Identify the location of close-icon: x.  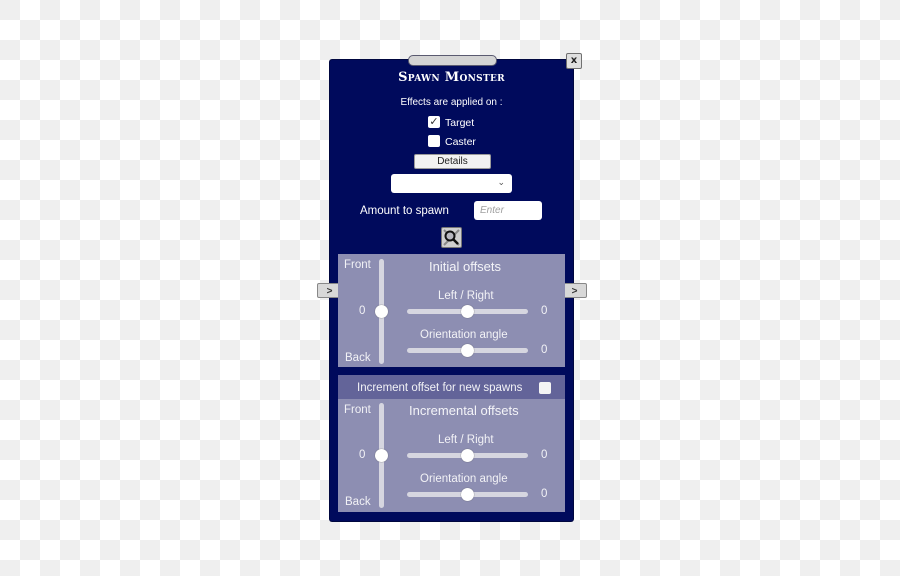
(574, 60).